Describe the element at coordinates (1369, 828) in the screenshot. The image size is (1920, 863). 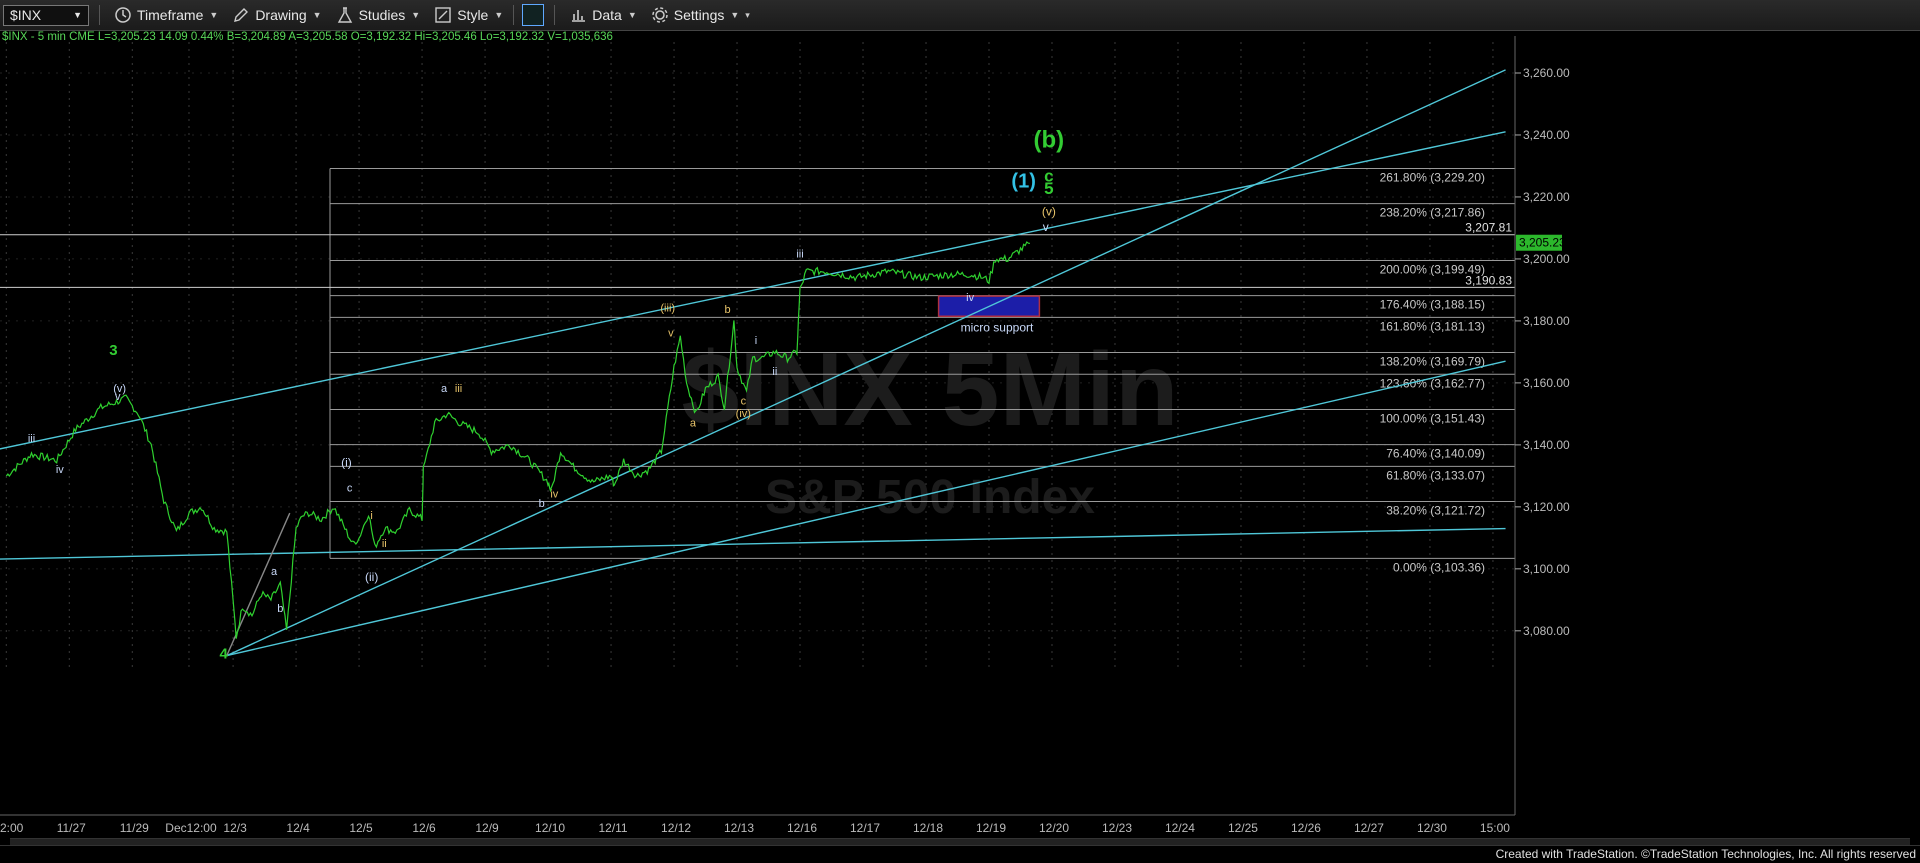
I see `time-tick-label: 12/27` at that location.